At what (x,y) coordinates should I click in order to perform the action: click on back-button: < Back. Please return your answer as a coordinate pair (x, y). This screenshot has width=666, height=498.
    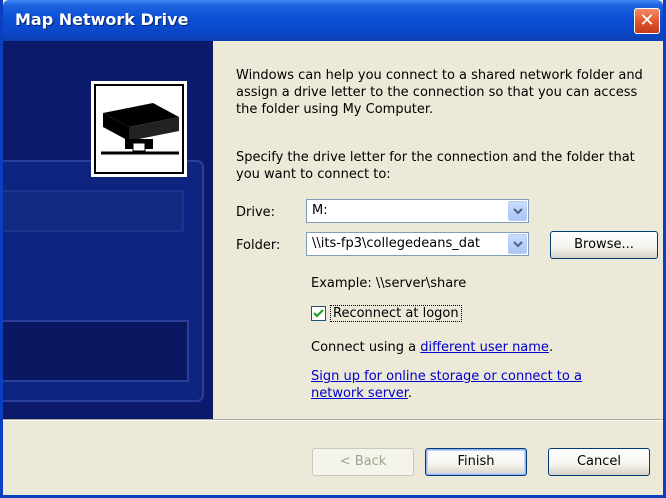
    Looking at the image, I should click on (363, 462).